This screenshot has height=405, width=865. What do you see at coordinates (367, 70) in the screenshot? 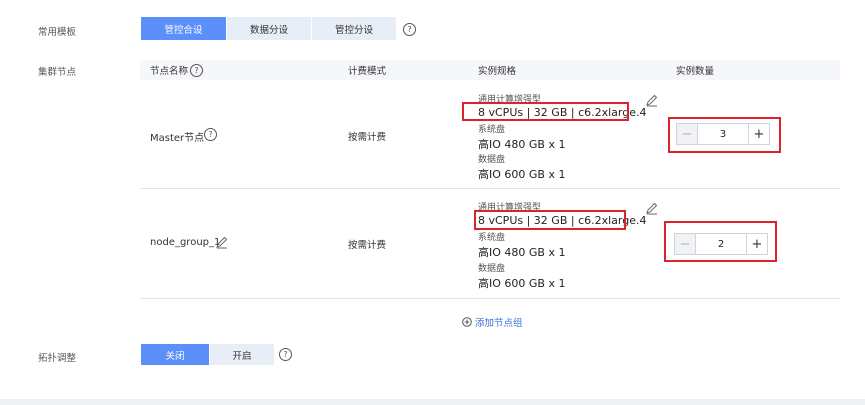
I see `header-billing: 计费模式` at bounding box center [367, 70].